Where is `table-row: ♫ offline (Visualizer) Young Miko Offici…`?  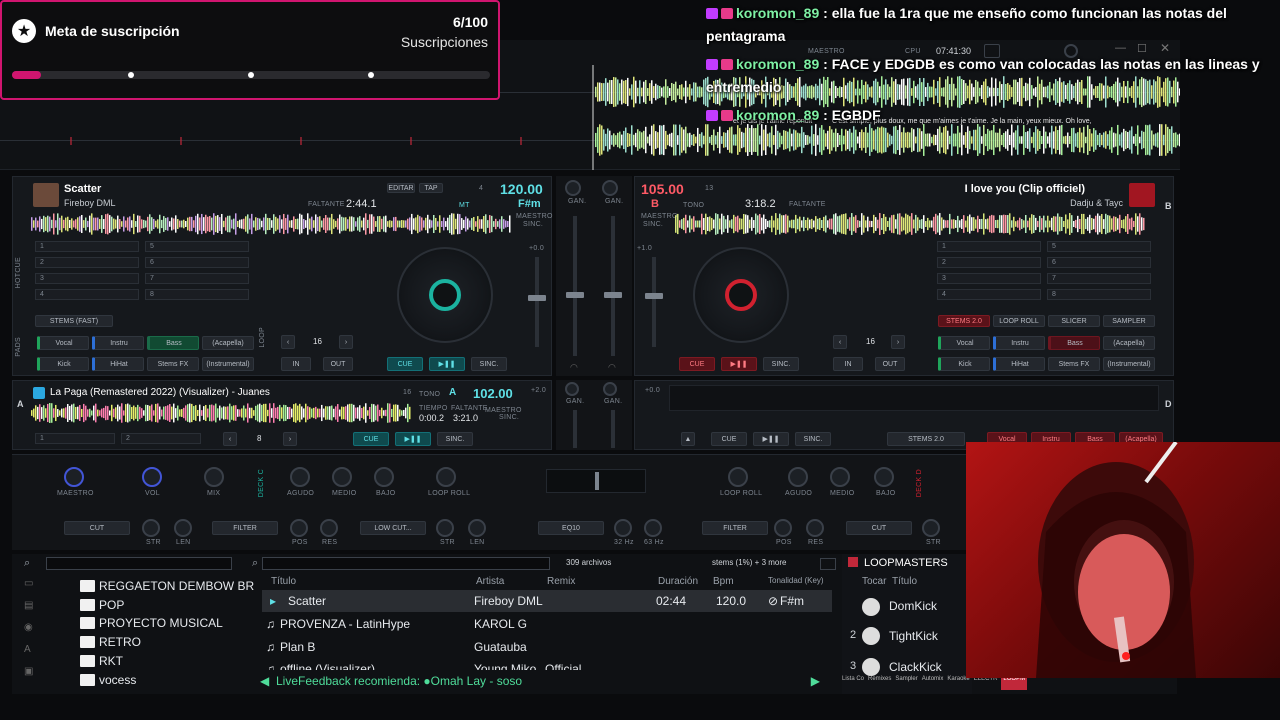
table-row: ♫ offline (Visualizer) Young Miko Offici… is located at coordinates (547, 664).